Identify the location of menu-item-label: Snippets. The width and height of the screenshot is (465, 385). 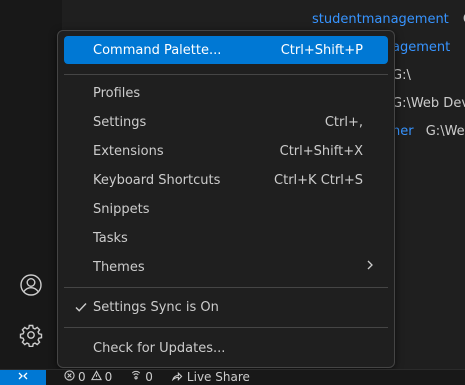
(121, 209).